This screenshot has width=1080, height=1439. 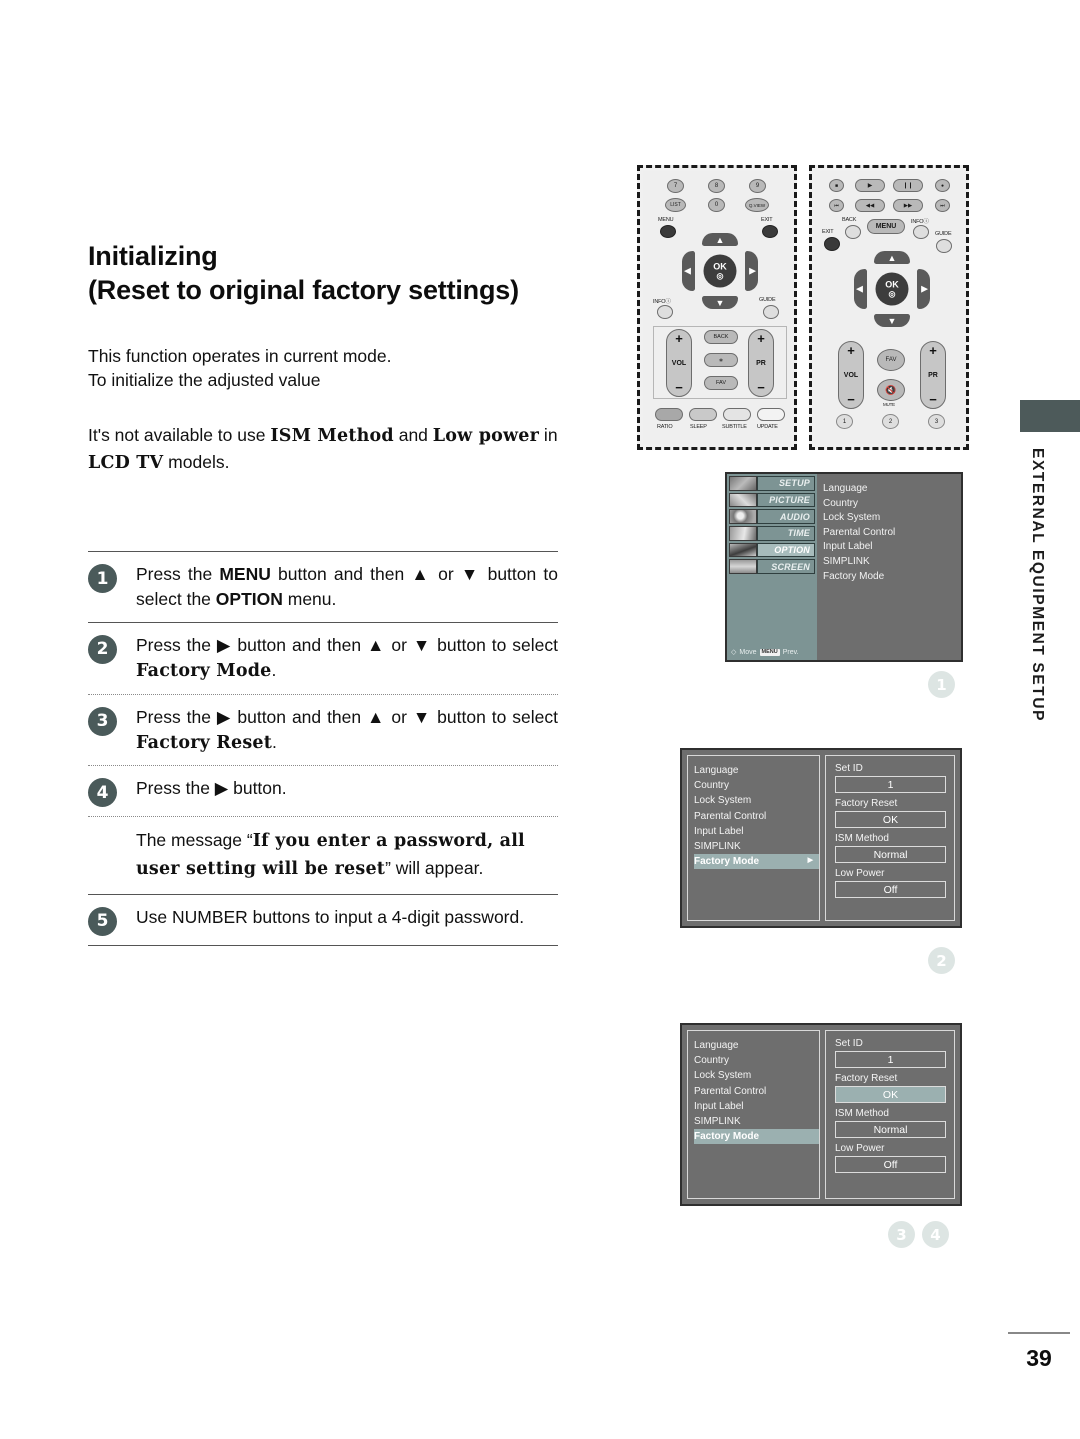 What do you see at coordinates (675, 205) in the screenshot?
I see `remote1-key-list: LIST` at bounding box center [675, 205].